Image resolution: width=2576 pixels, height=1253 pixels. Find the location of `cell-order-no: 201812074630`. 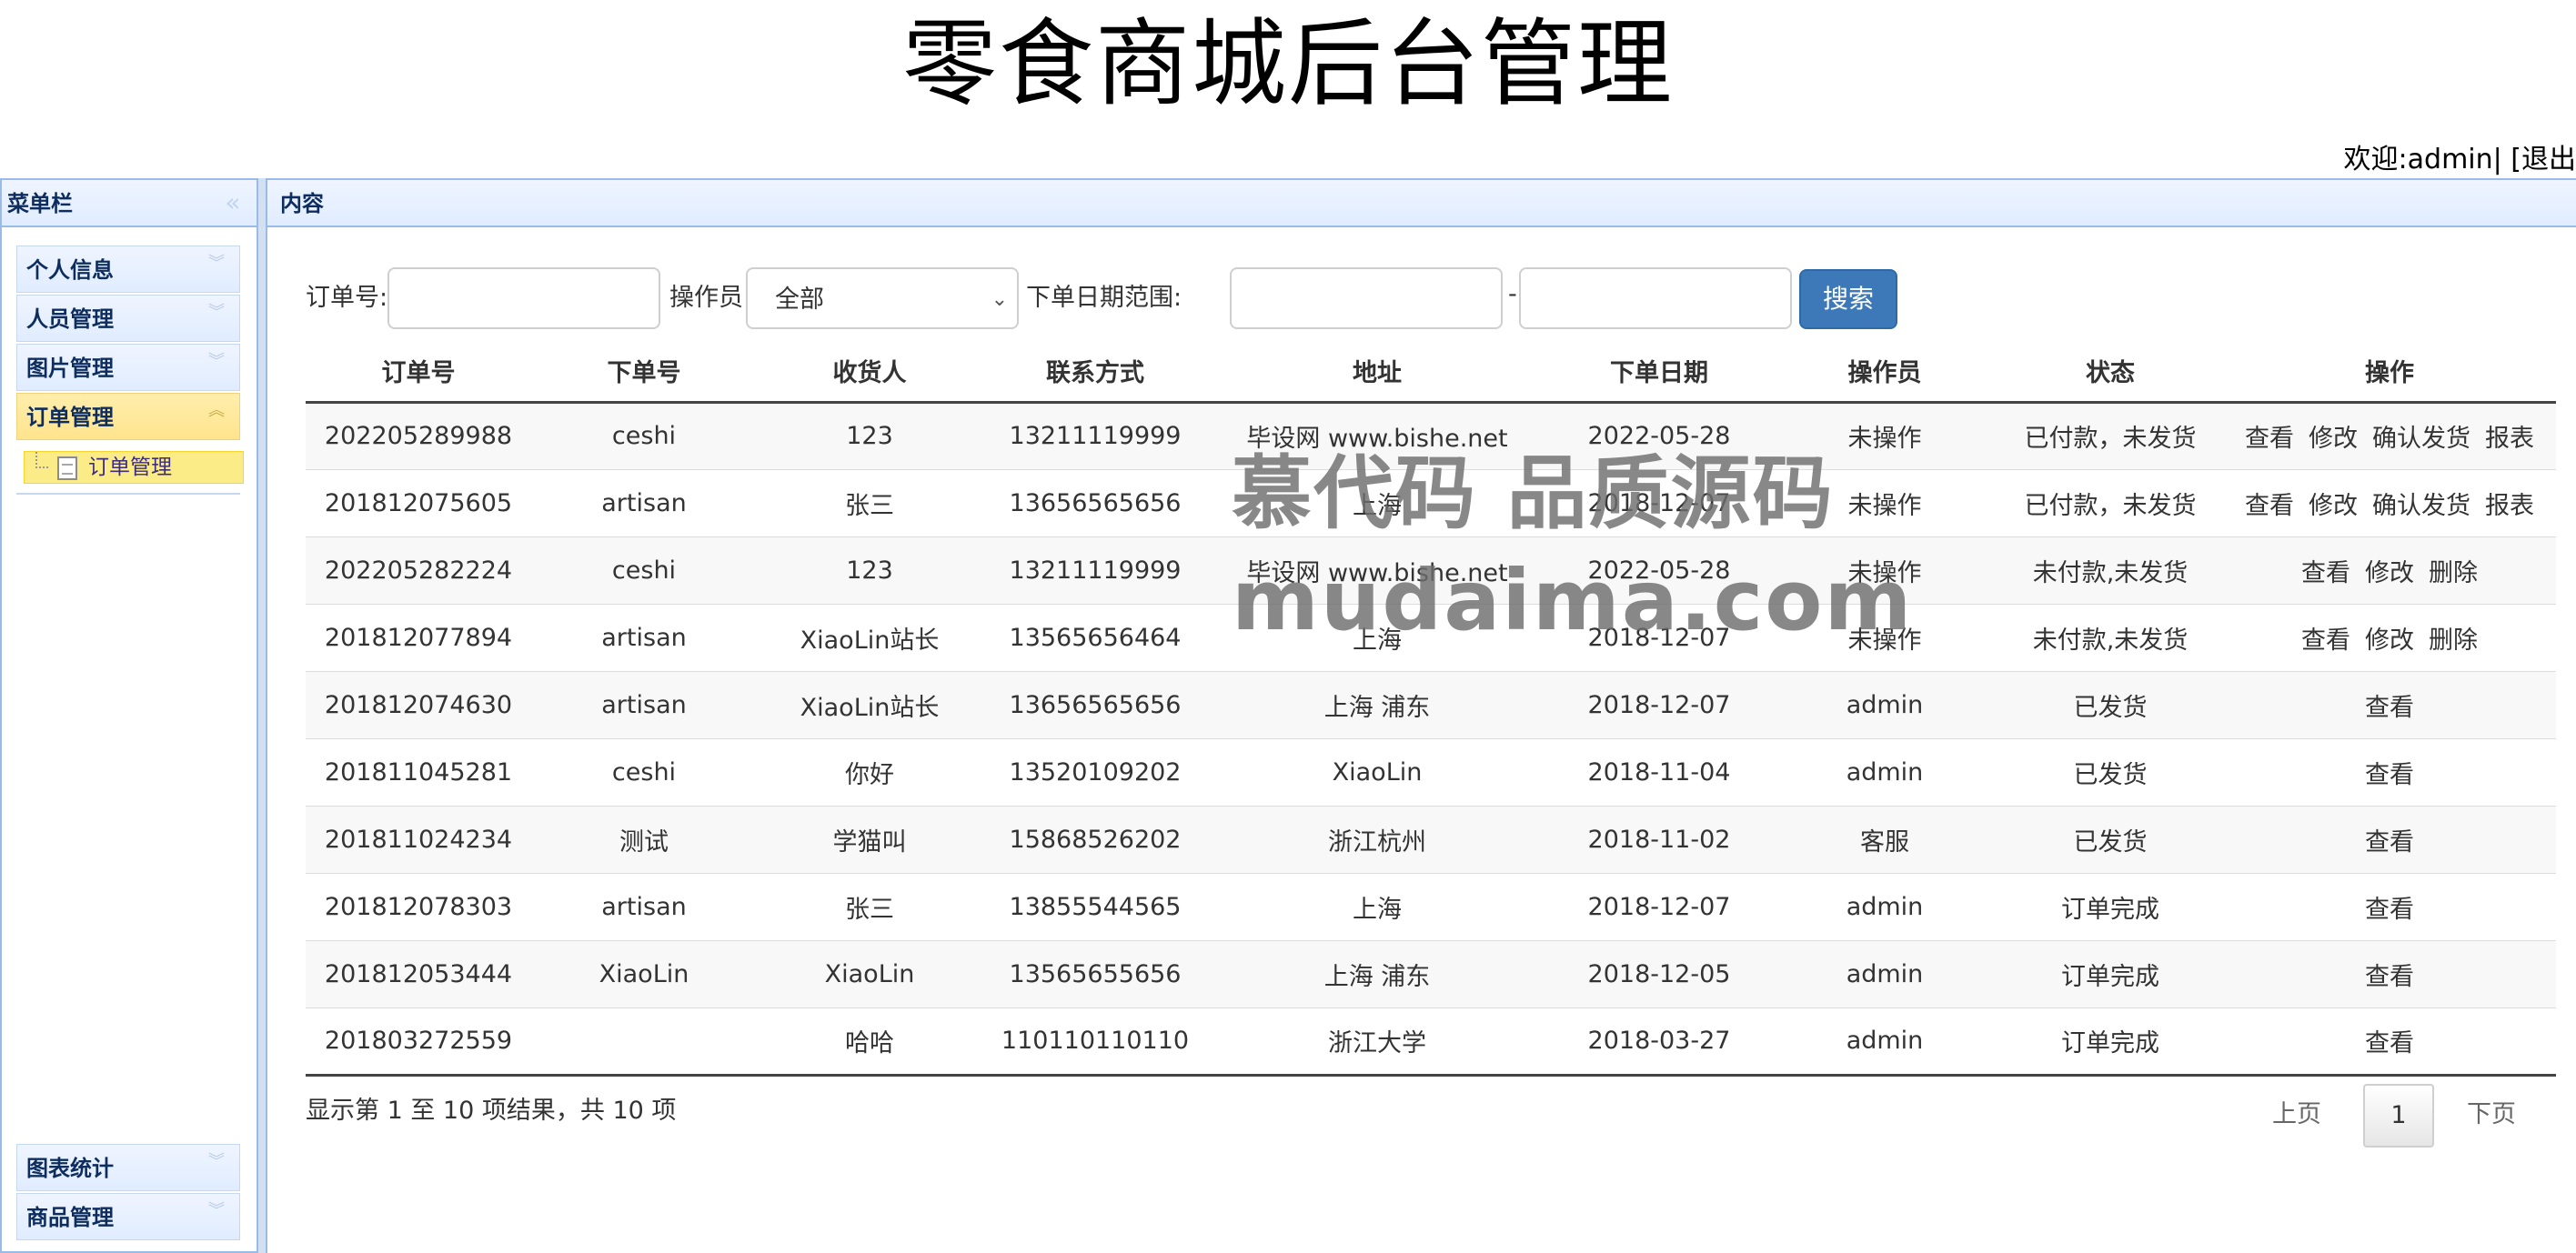

cell-order-no: 201812074630 is located at coordinates (418, 704).